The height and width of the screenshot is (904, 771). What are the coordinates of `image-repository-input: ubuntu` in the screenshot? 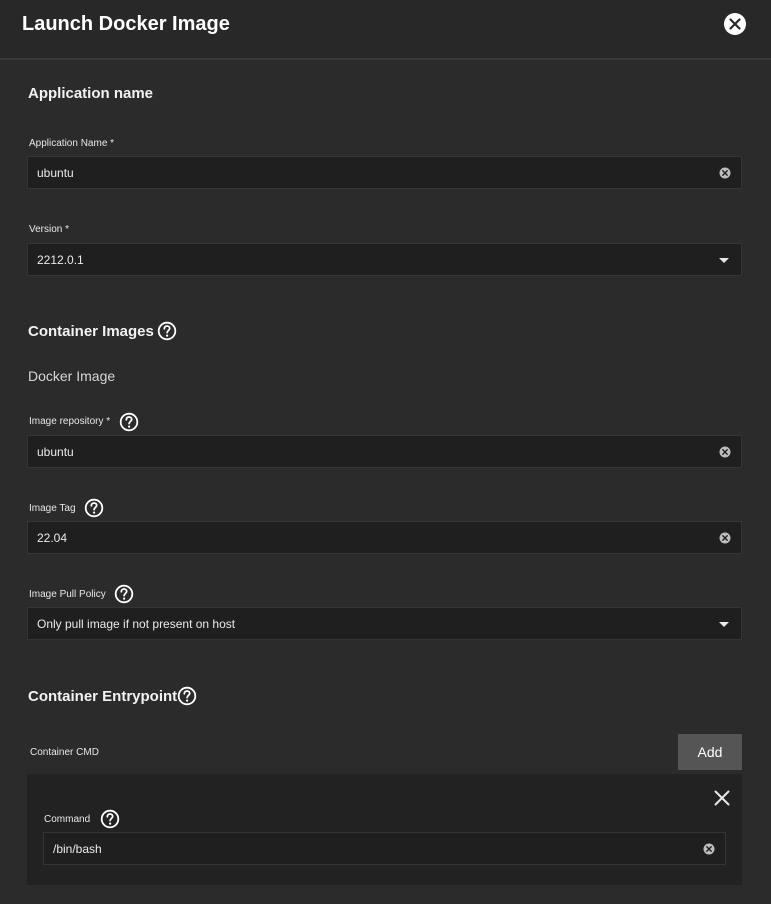 It's located at (384, 451).